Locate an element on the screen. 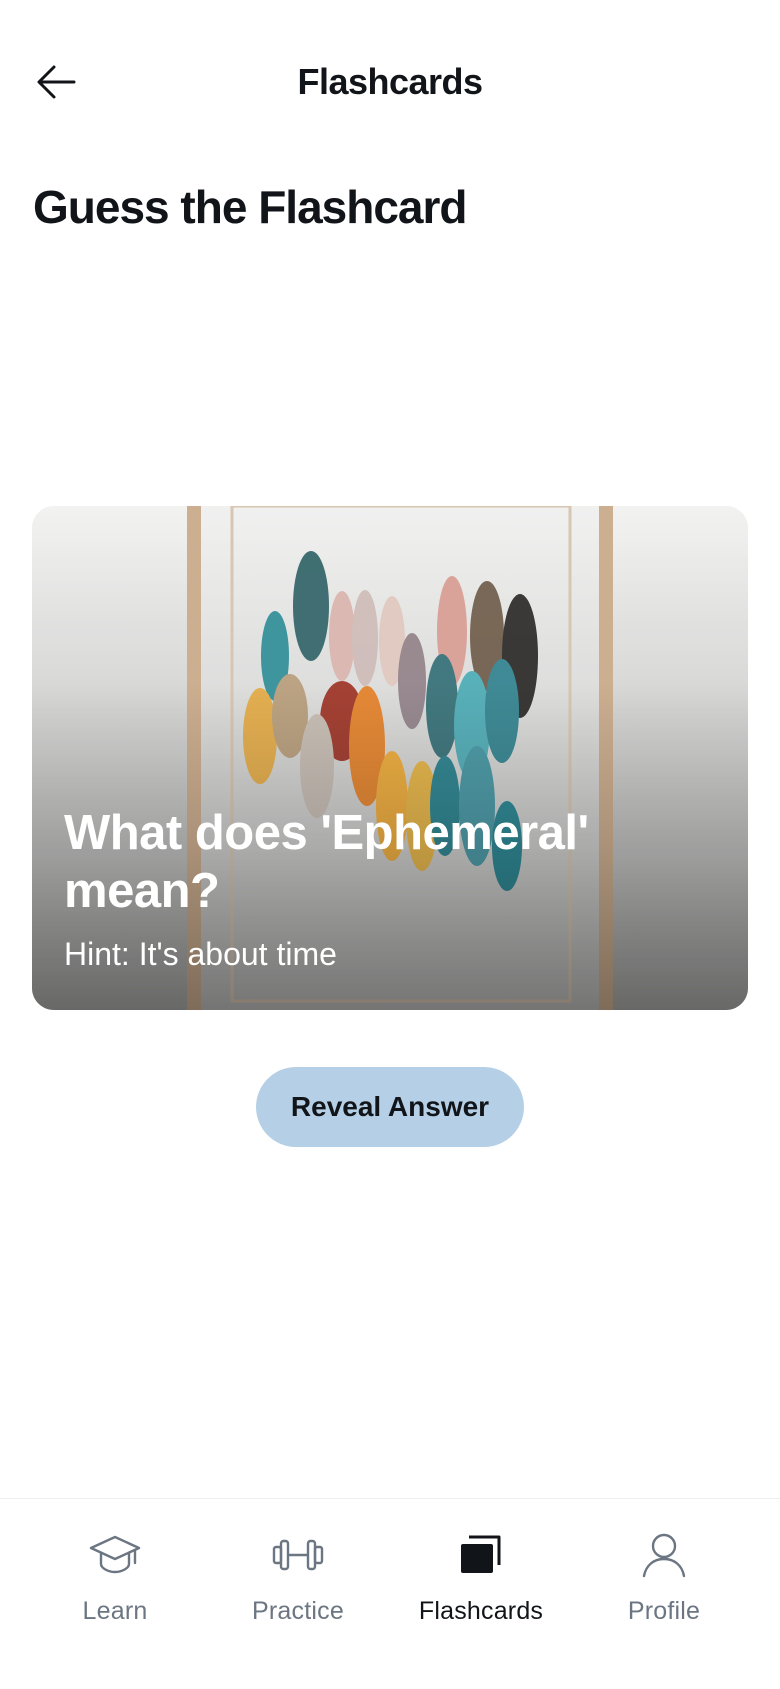  nav-label-profile: Profile is located at coordinates (664, 1611).